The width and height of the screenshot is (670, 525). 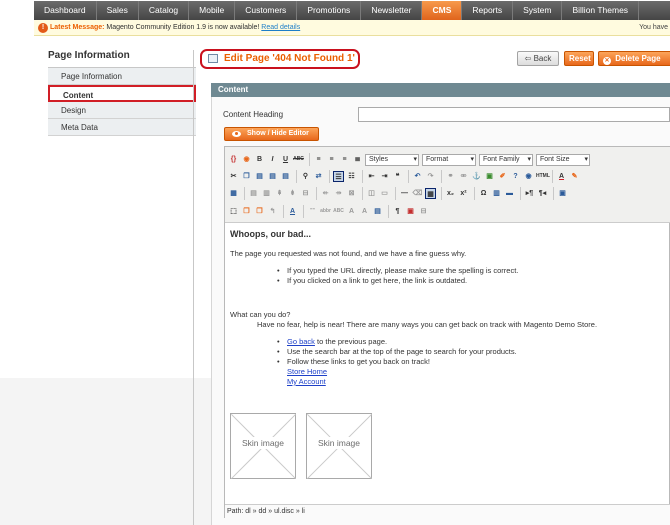 I want to click on find-icon: ⚲, so click(x=305, y=176).